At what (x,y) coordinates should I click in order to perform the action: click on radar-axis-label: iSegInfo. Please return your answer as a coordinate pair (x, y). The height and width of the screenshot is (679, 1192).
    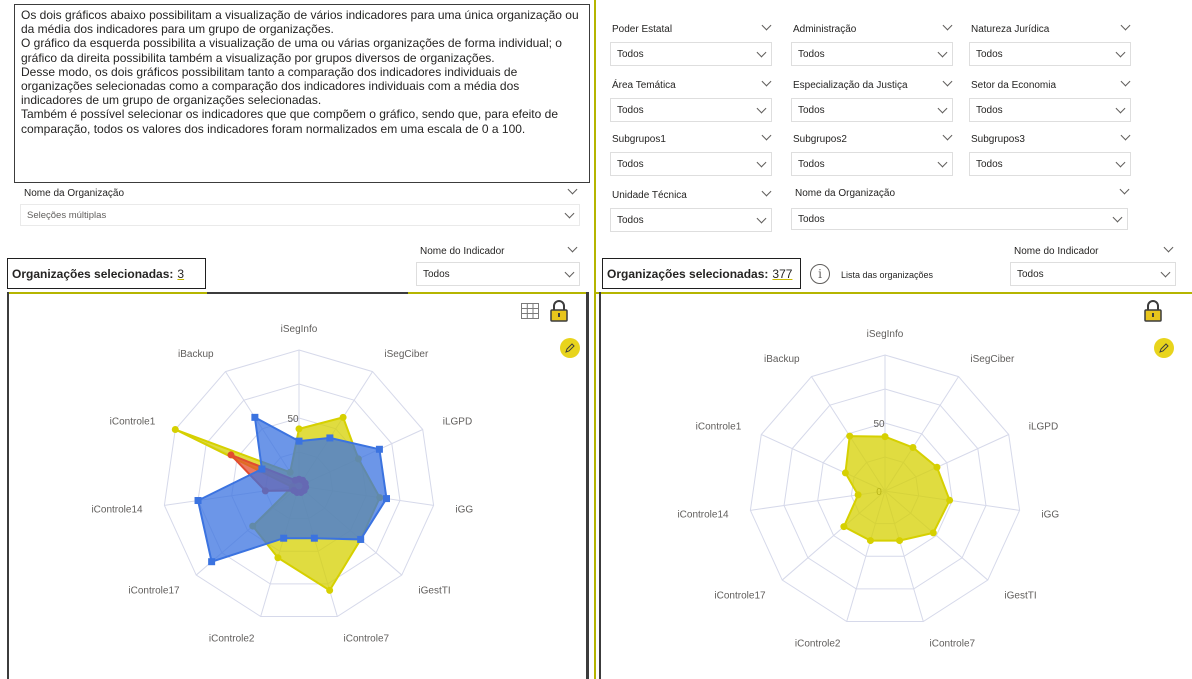
    Looking at the image, I should click on (885, 334).